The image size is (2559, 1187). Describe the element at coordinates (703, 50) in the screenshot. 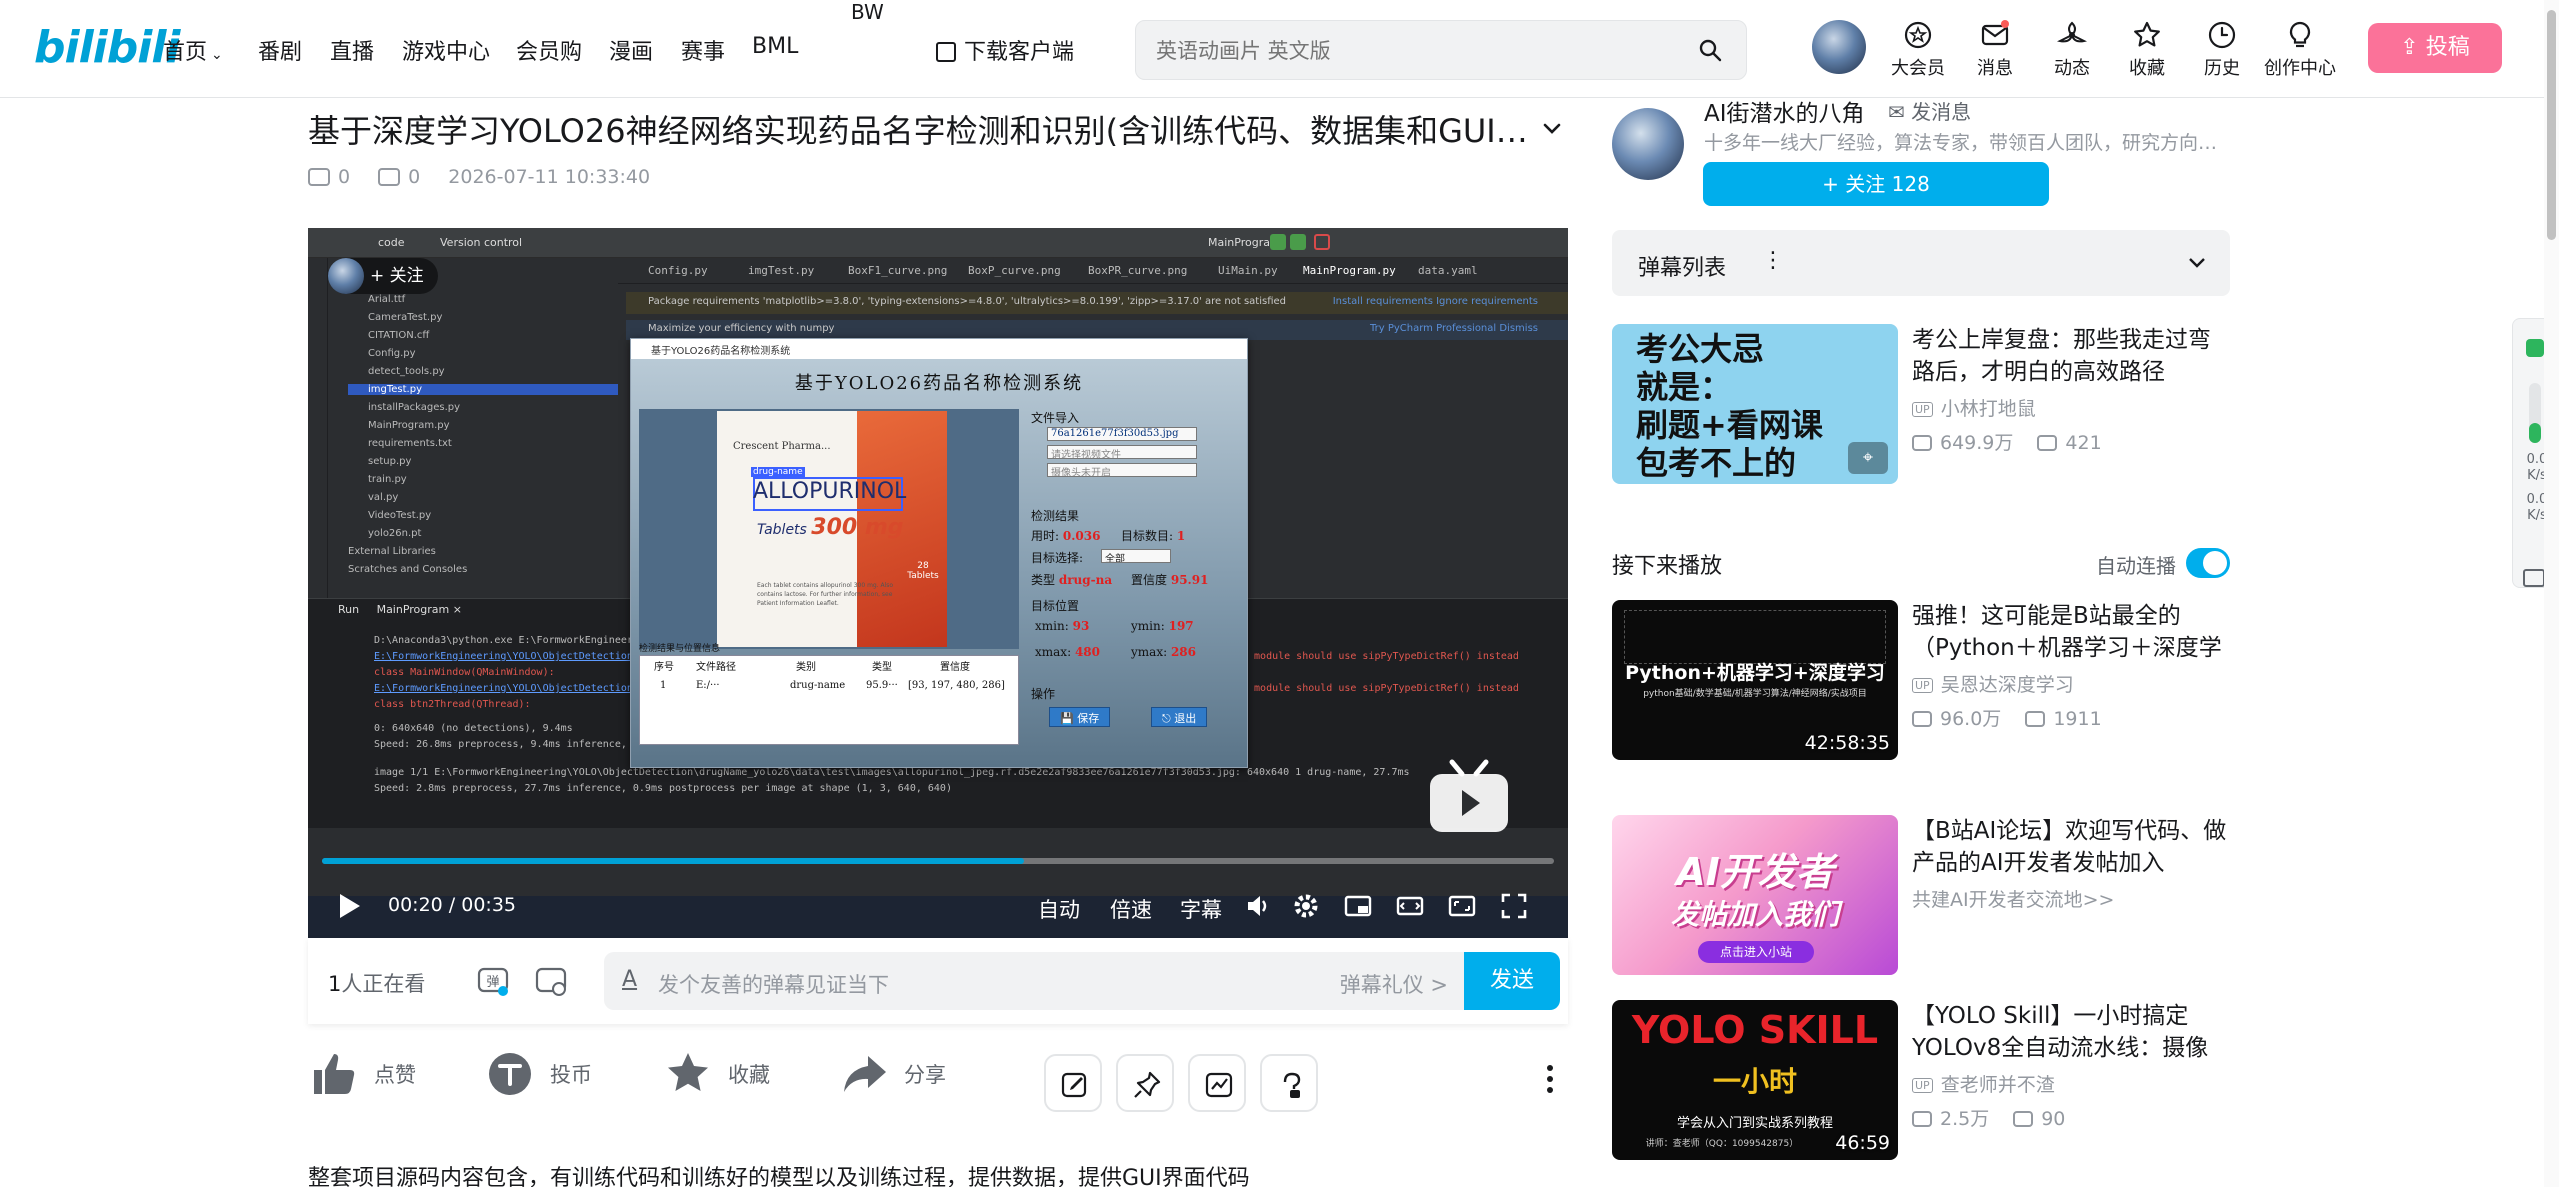

I see `nav-esports: 赛事` at that location.